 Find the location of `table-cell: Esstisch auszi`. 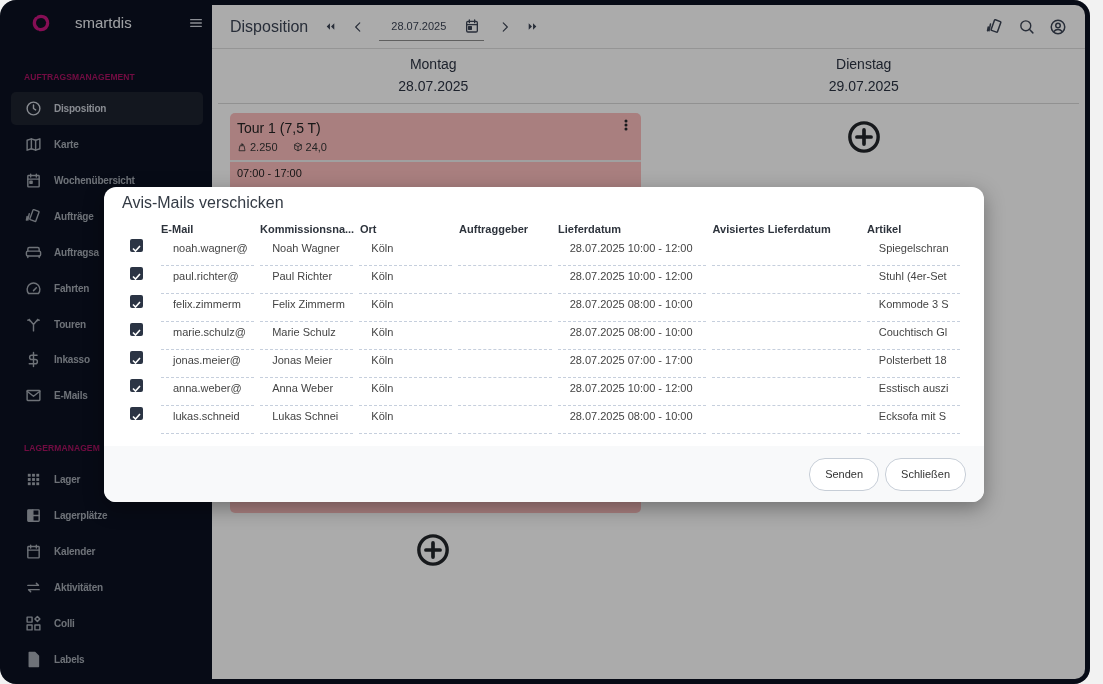

table-cell: Esstisch auszi is located at coordinates (913, 392).